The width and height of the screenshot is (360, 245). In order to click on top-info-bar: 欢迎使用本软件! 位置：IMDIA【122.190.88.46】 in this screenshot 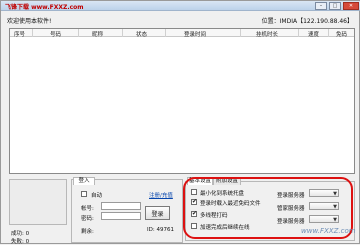, I will do `click(181, 19)`.